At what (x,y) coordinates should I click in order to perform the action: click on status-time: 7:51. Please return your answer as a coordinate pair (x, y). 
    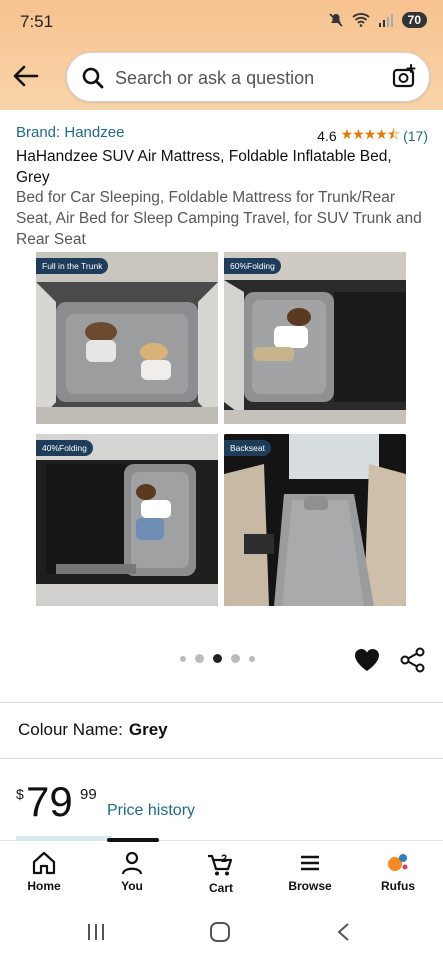
    Looking at the image, I should click on (37, 21).